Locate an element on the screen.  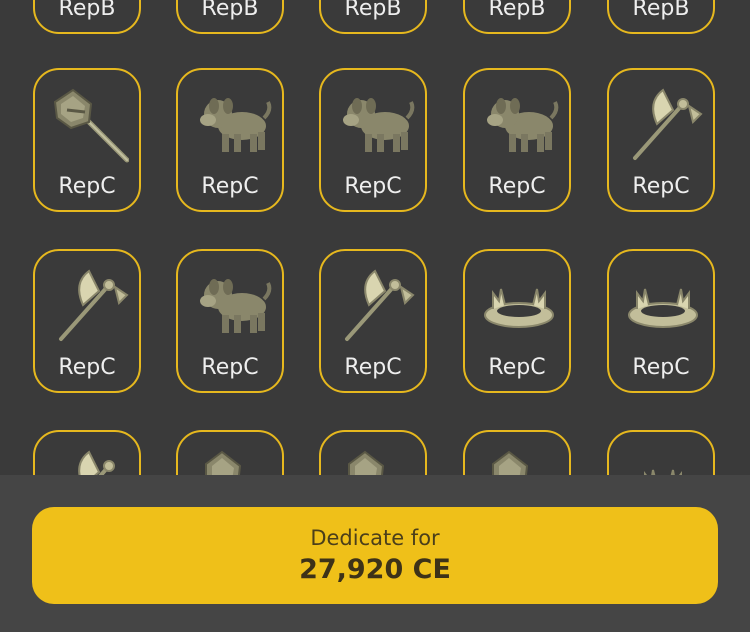
dedicate-button: Dedicate for 27,920 CE is located at coordinates (375, 555).